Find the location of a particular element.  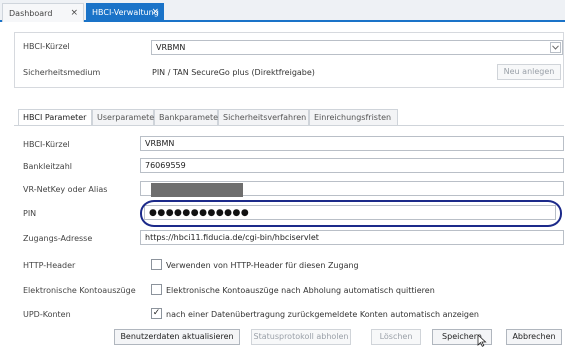

tab-hbci-verwaltung-label: HBCI-Verwaltung is located at coordinates (125, 12).